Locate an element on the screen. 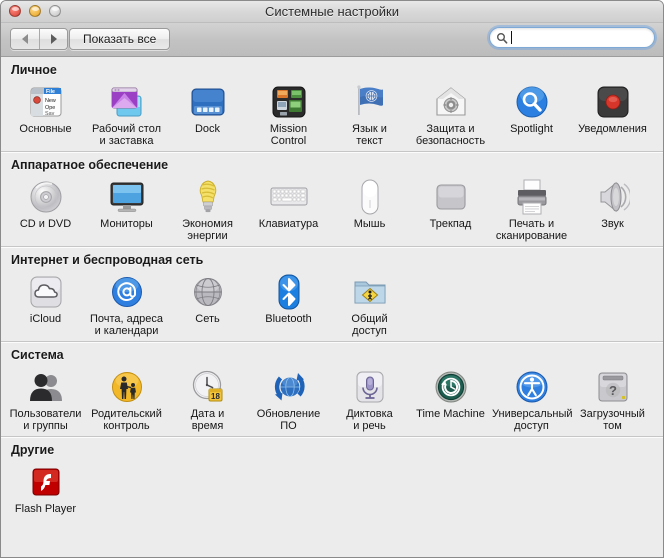 This screenshot has height=558, width=664. mission-control-icon is located at coordinates (288, 102).